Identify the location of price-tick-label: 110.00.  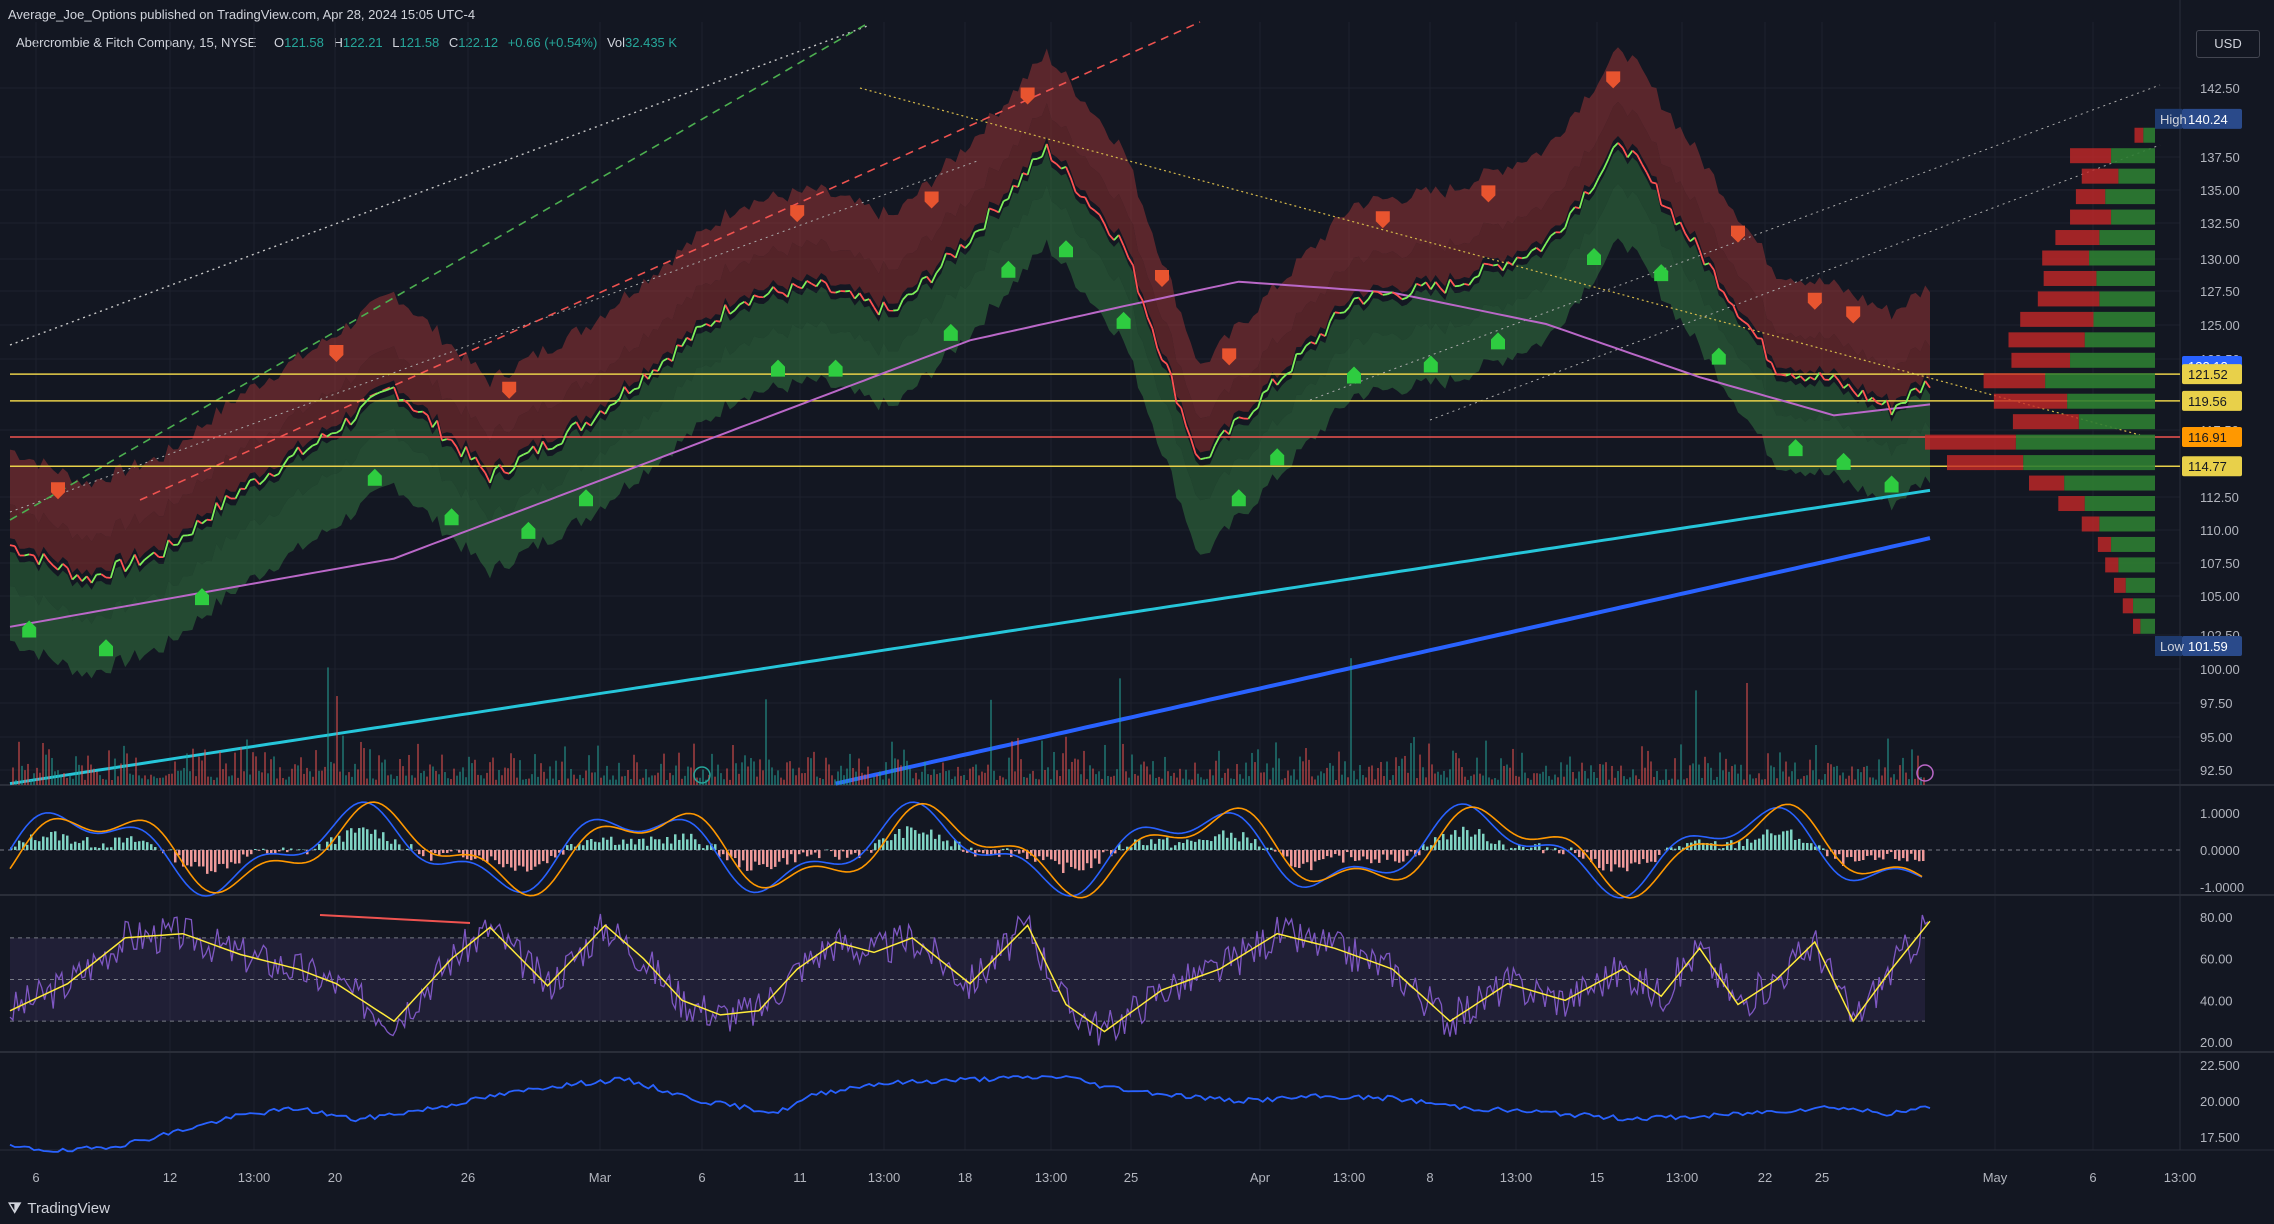
(2219, 530).